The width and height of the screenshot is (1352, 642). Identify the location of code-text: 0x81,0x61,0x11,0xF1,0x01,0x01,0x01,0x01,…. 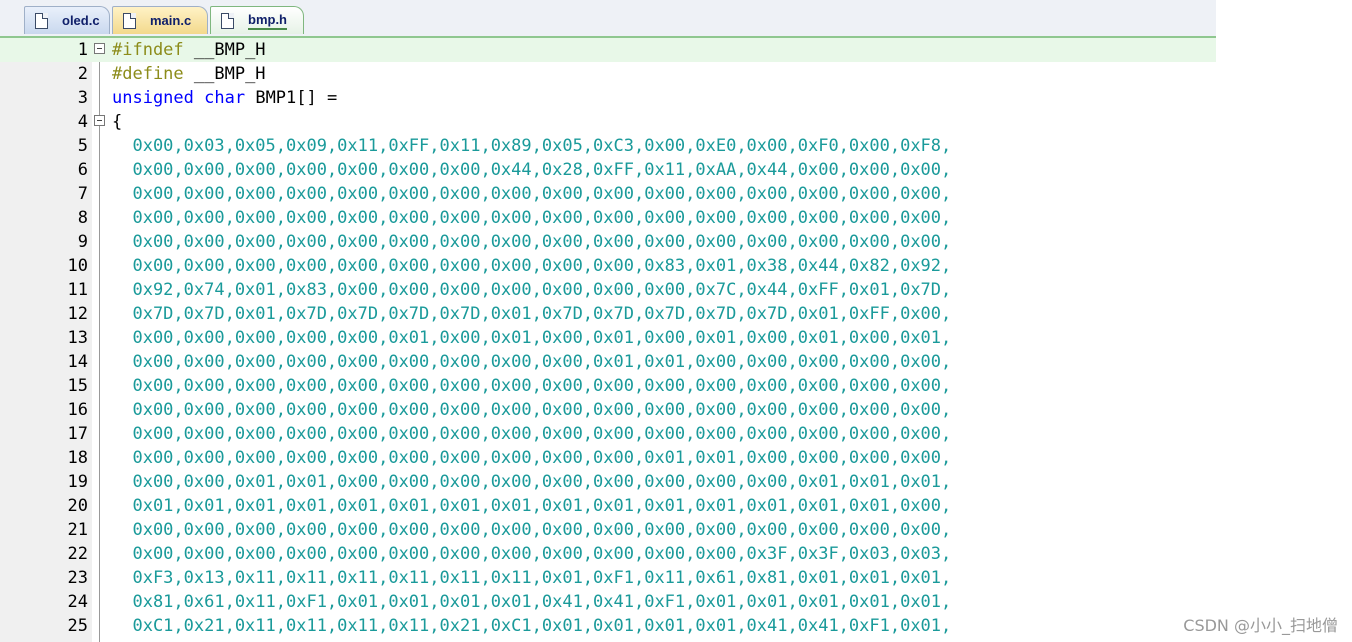
(531, 602).